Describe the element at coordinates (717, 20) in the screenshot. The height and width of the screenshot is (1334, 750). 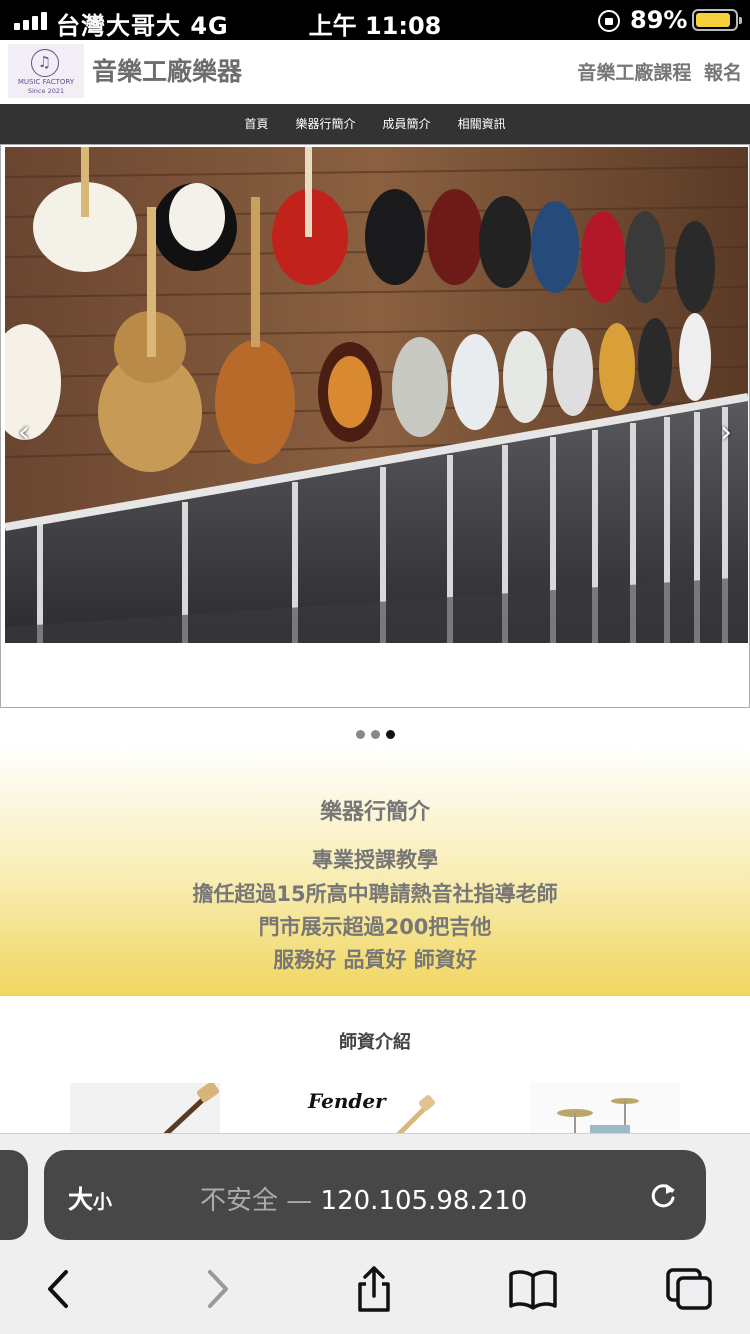
I see `battery-icon` at that location.